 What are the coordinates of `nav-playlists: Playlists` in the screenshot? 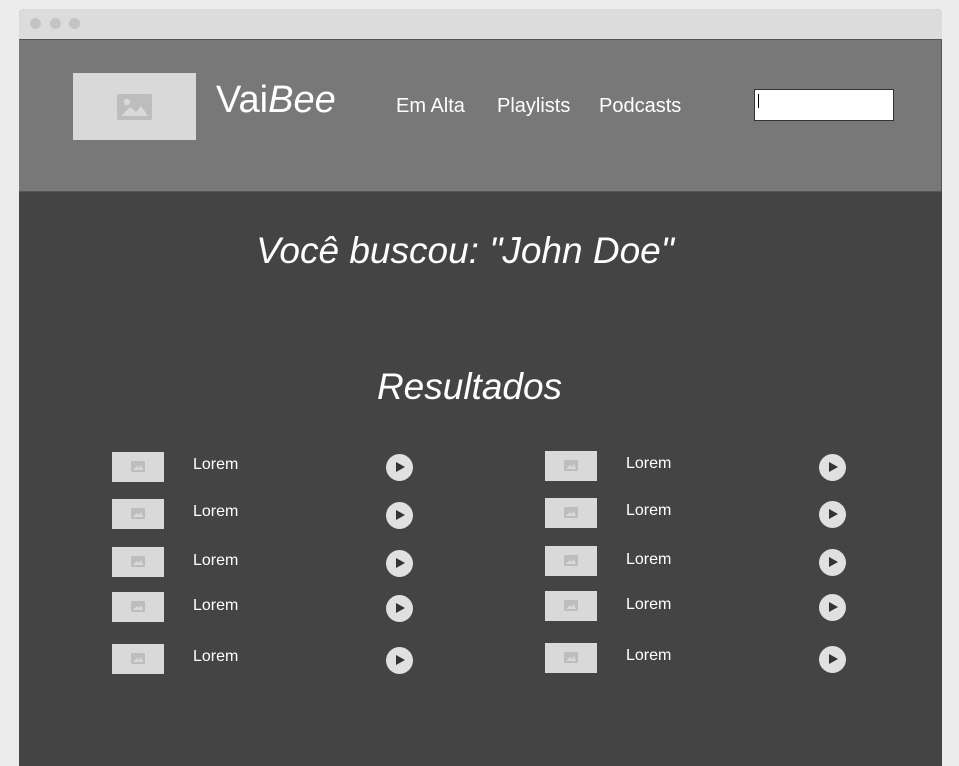 It's located at (533, 106).